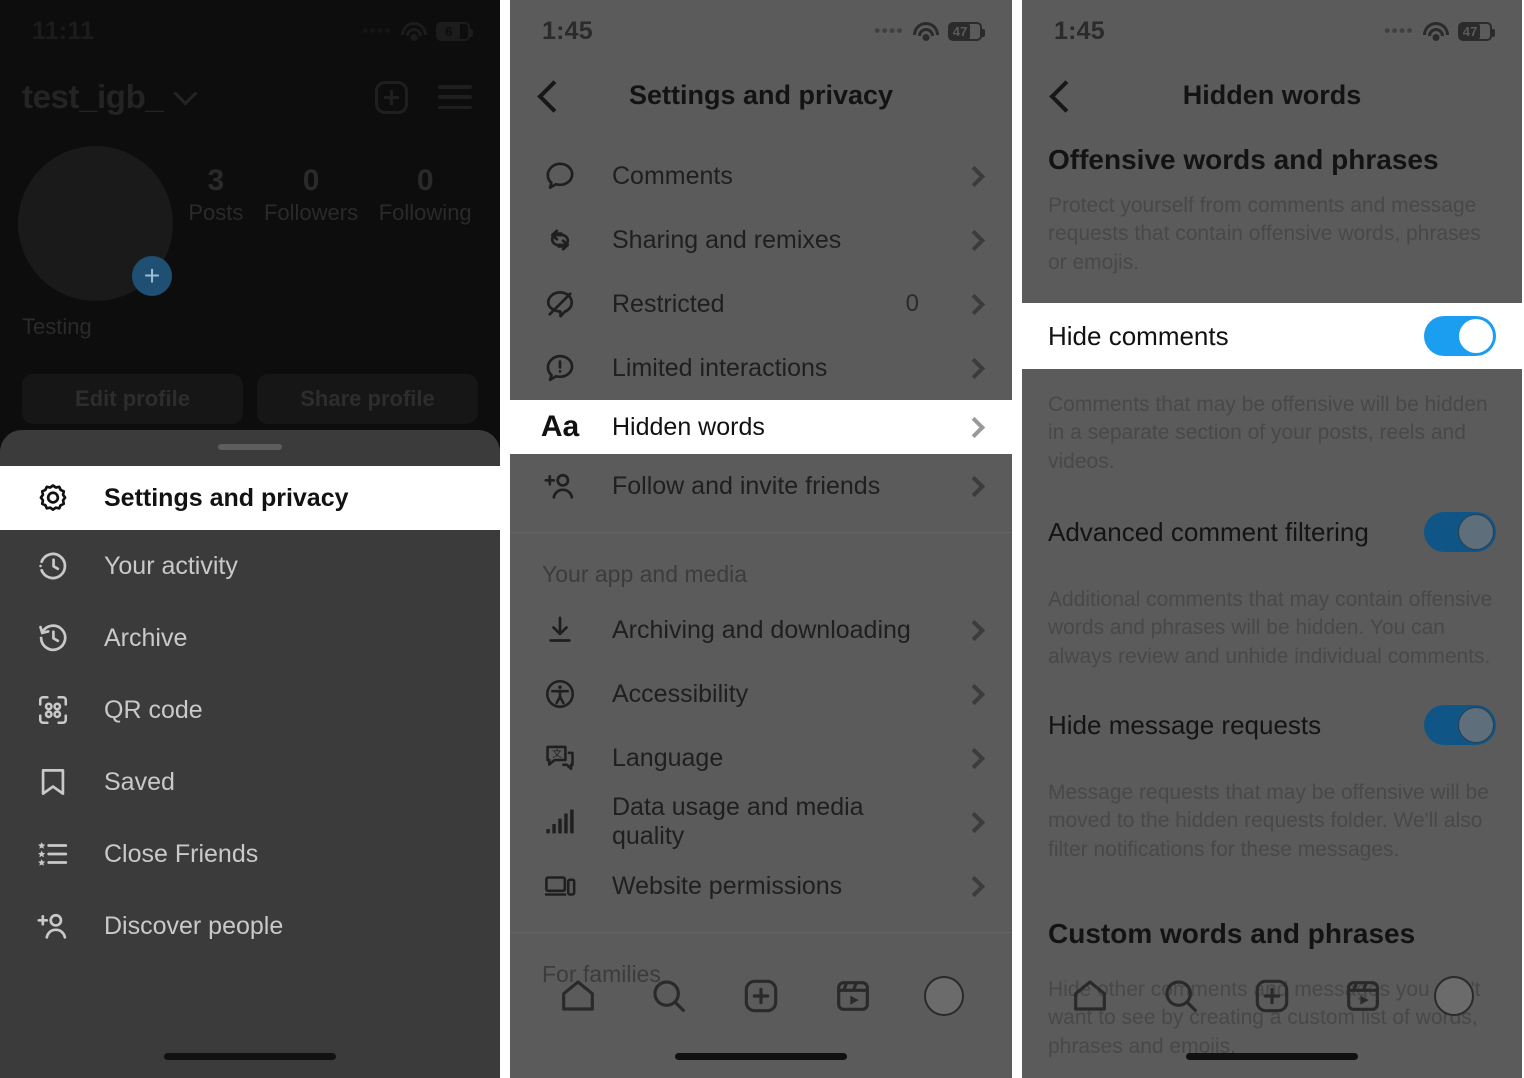  What do you see at coordinates (1460, 336) in the screenshot?
I see `hide-comments-toggle` at bounding box center [1460, 336].